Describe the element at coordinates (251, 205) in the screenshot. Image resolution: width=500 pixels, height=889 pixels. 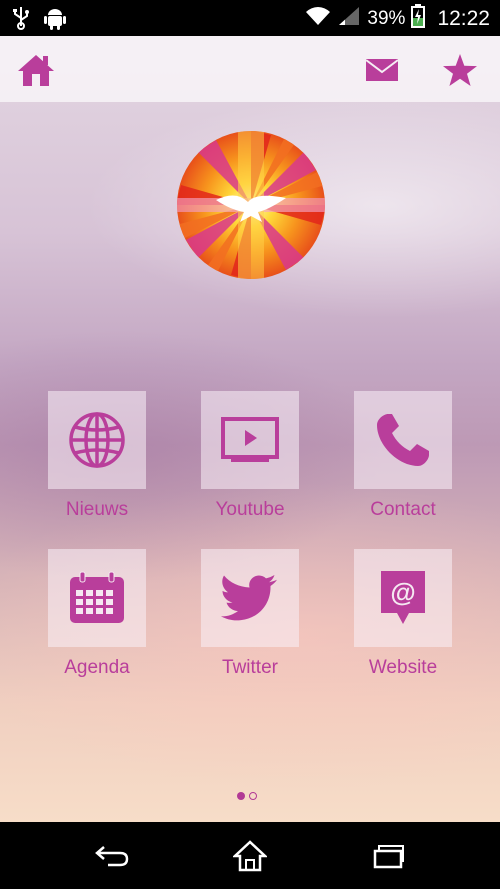
I see `church-logo` at that location.